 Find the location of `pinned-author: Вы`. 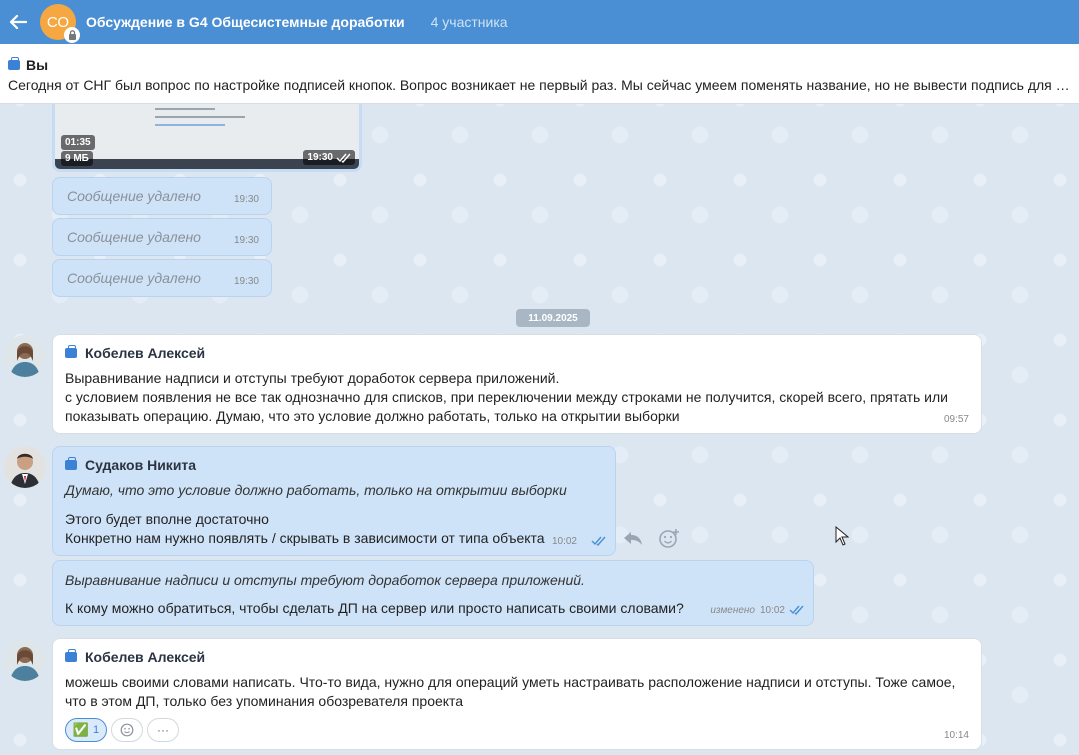

pinned-author: Вы is located at coordinates (37, 65).